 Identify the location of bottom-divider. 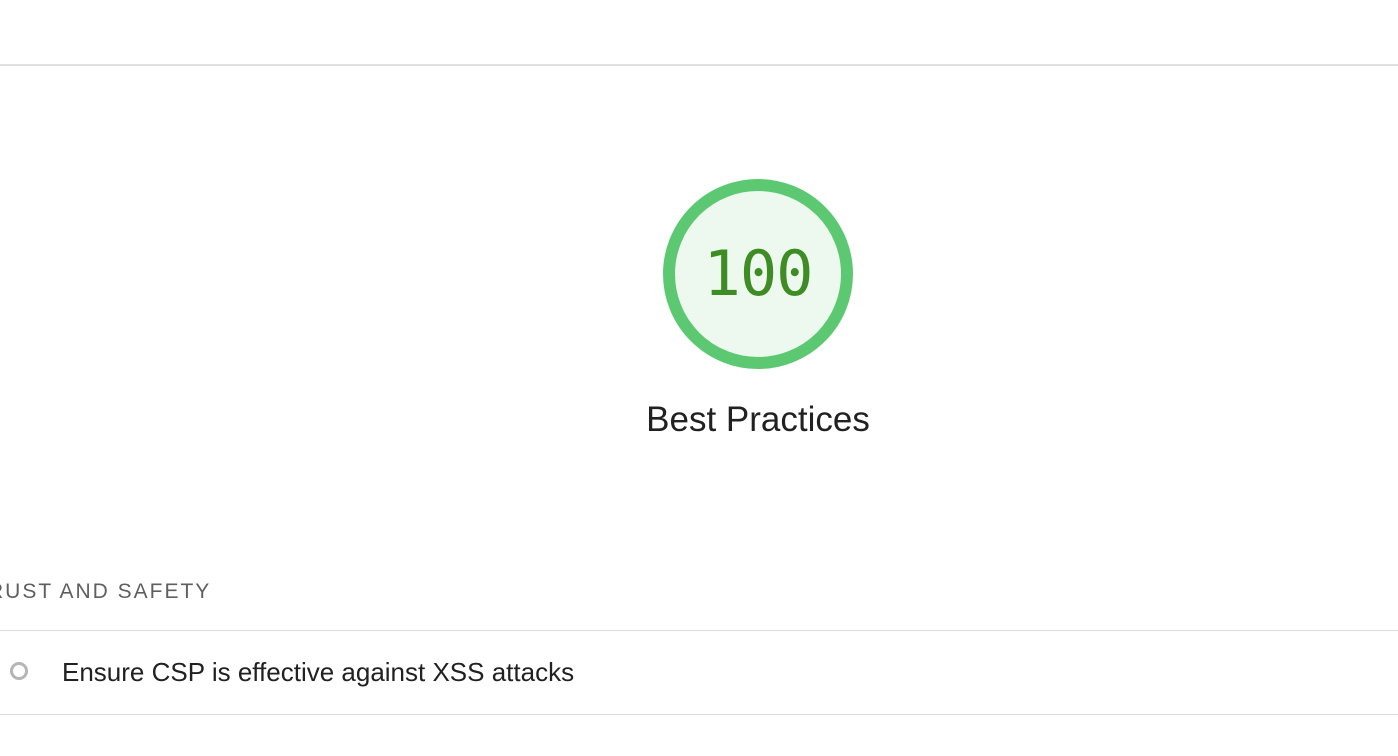
(699, 714).